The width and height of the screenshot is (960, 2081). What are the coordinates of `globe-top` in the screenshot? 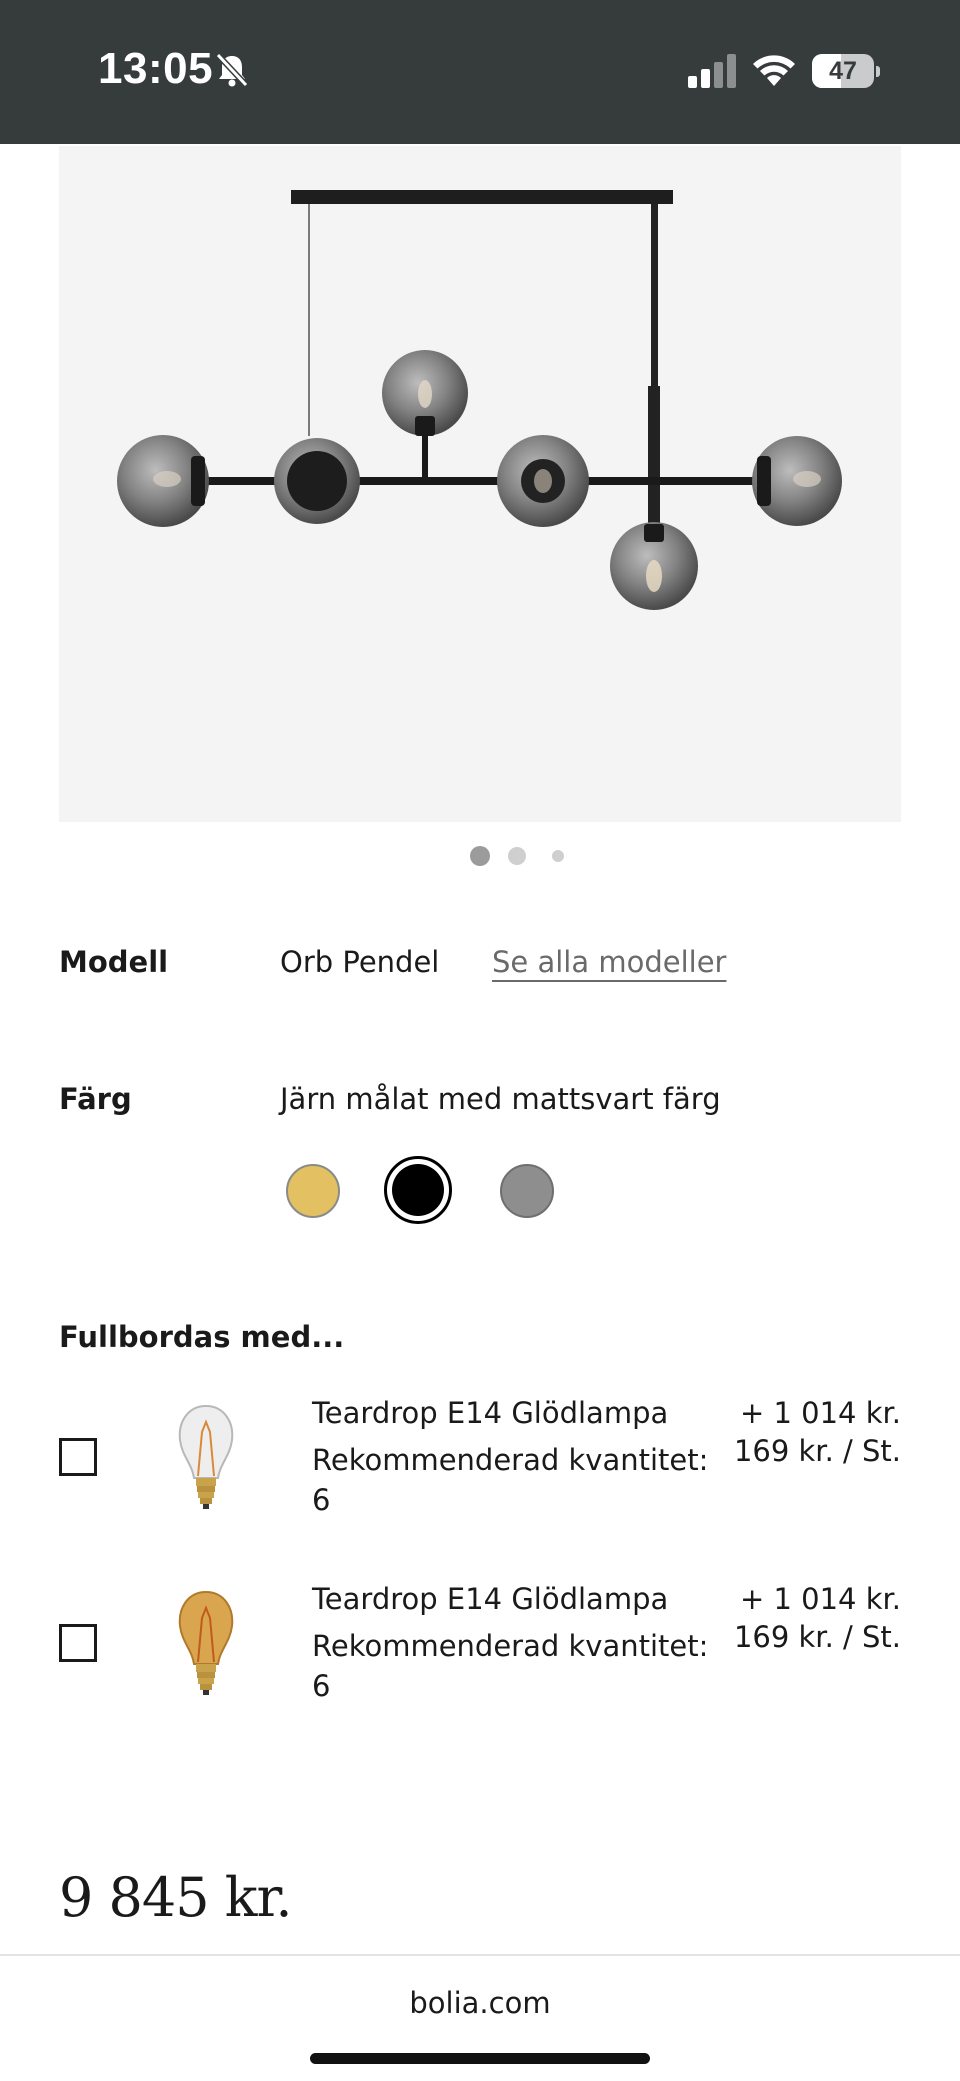 It's located at (425, 393).